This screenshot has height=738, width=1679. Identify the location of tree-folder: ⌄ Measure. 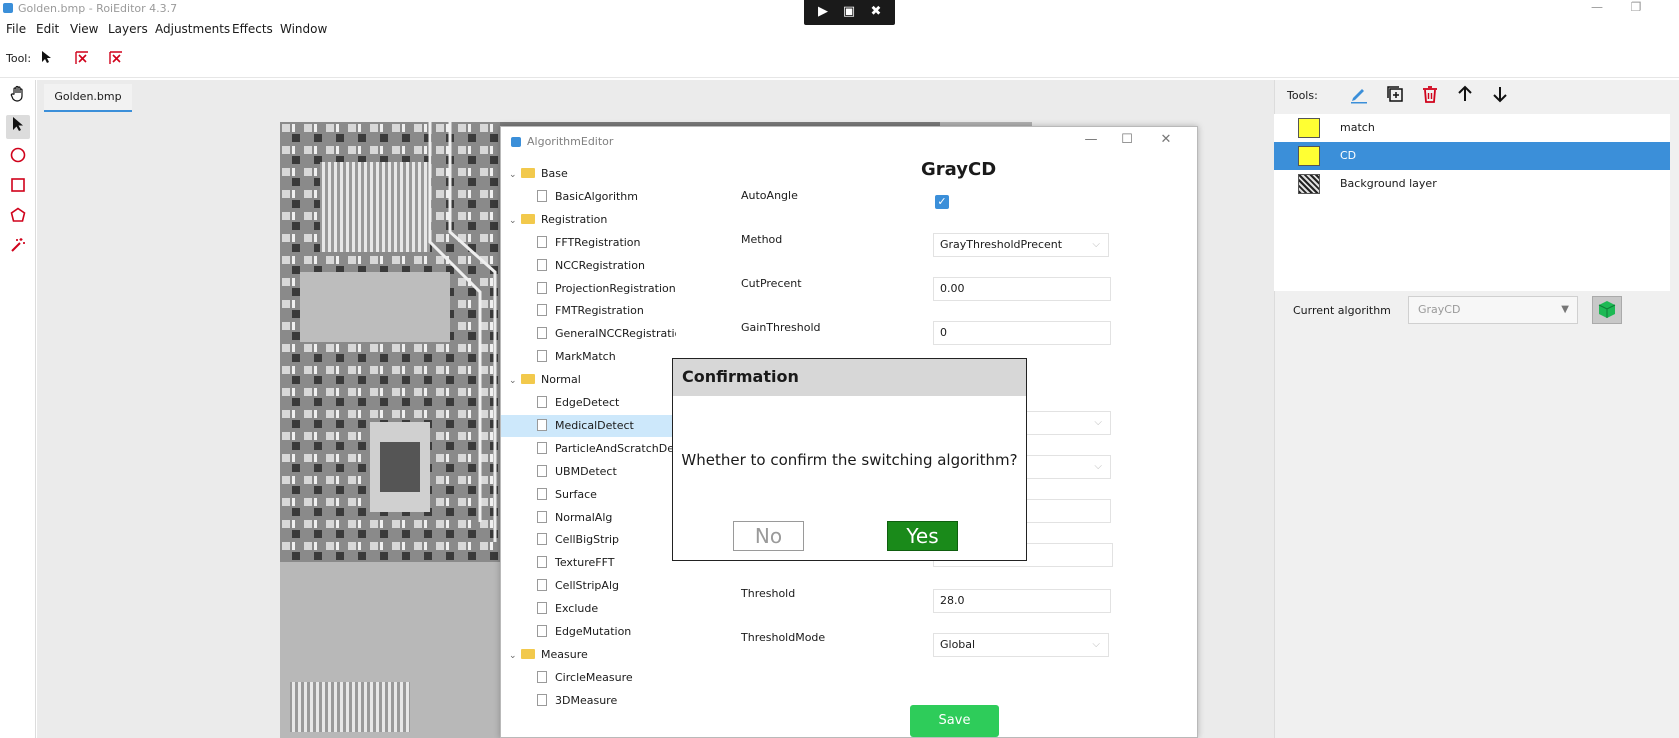
(588, 655).